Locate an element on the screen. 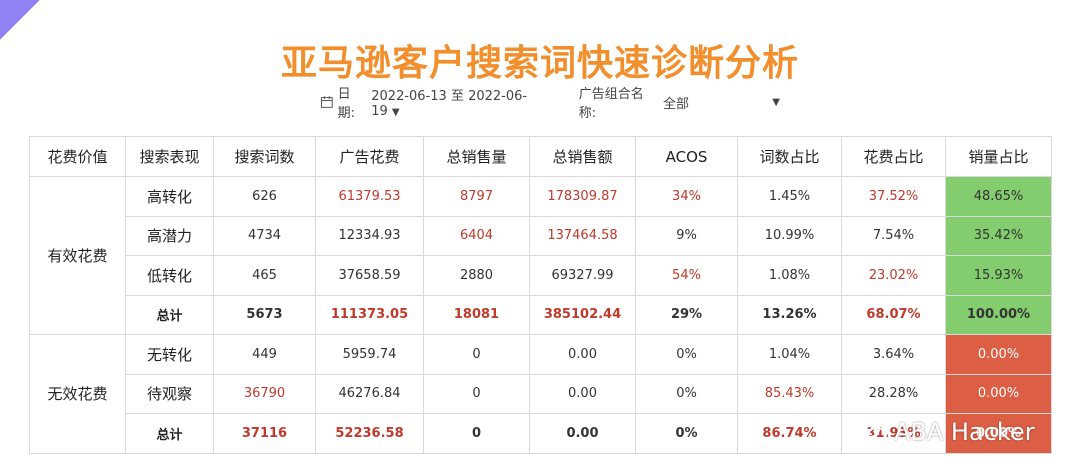 The width and height of the screenshot is (1080, 476). sales-cell: 385102.44 is located at coordinates (582, 314).